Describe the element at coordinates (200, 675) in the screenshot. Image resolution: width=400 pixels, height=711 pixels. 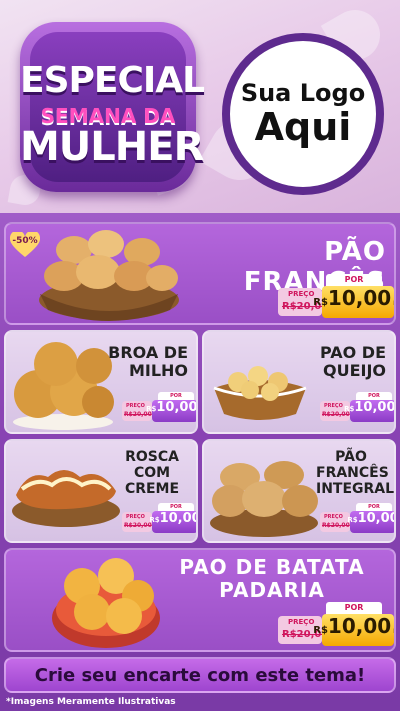
I see `cta-banner: Crie seu encarte com este tema!` at that location.